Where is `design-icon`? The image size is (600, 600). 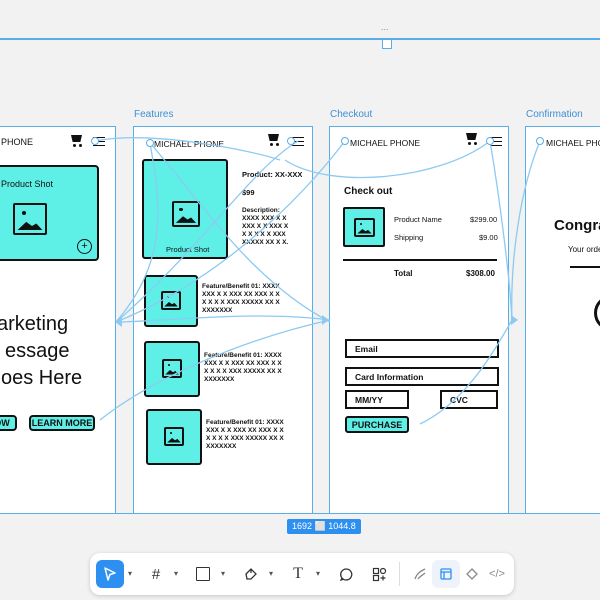
design-icon is located at coordinates (446, 574).